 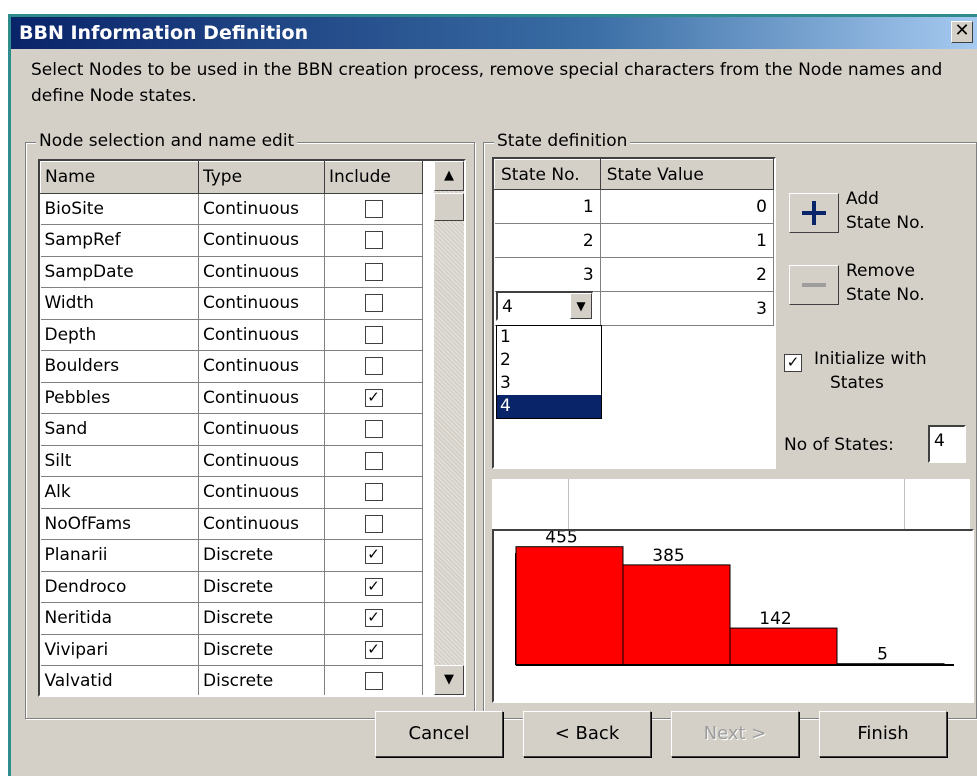 What do you see at coordinates (547, 206) in the screenshot?
I see `state-no-cell: 1` at bounding box center [547, 206].